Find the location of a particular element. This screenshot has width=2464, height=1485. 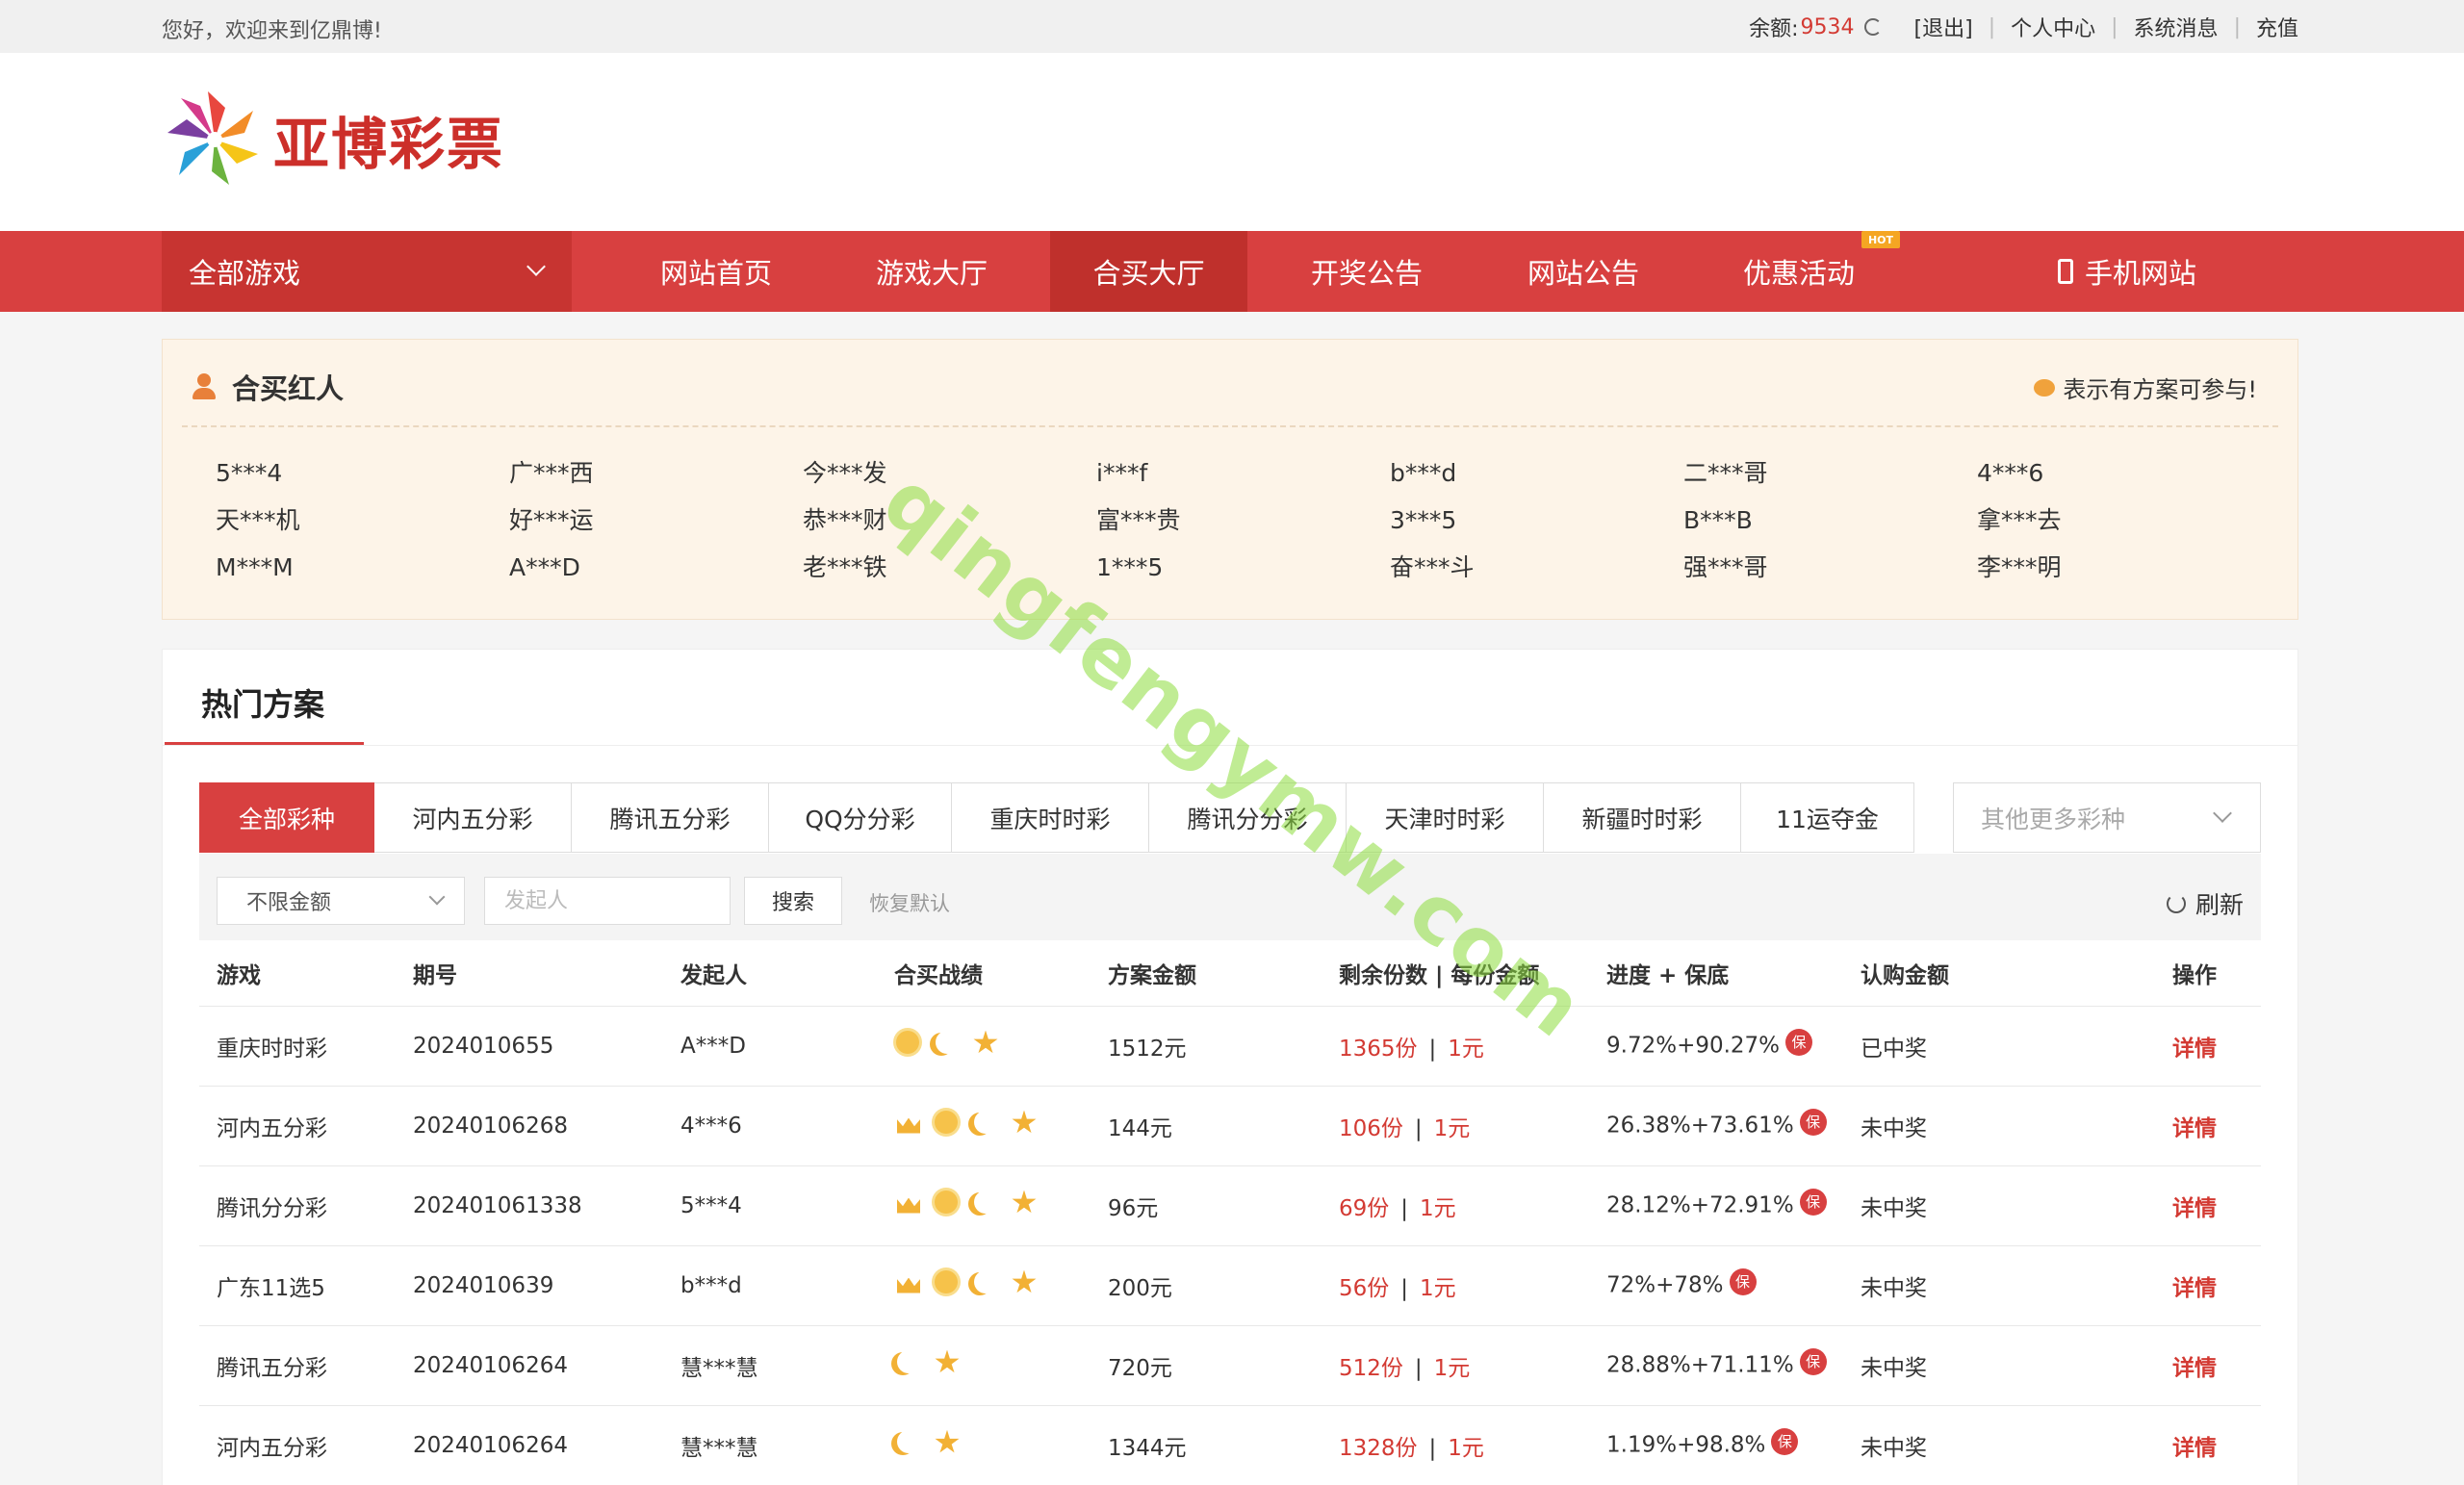

hot-user-link: 老***铁 is located at coordinates (949, 567).